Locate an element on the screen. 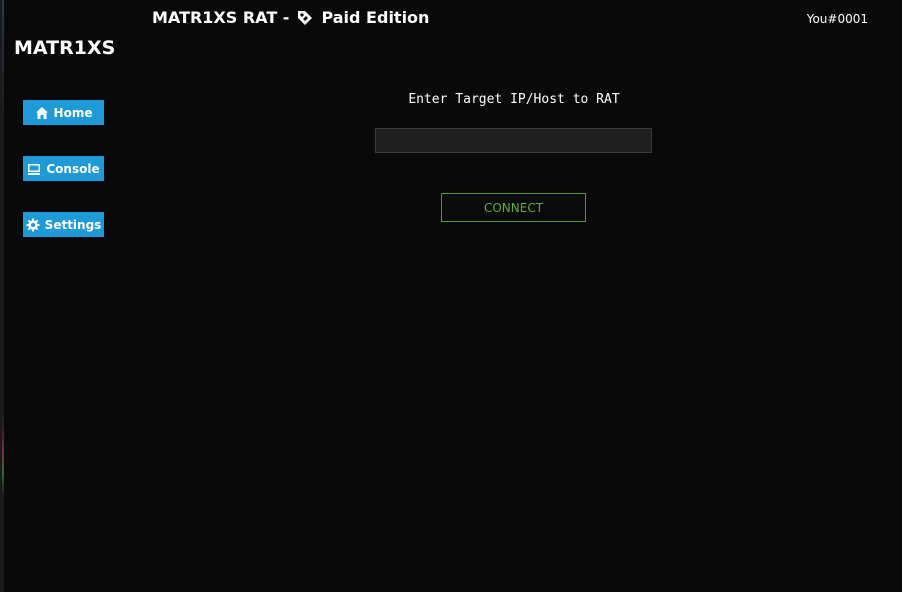 The image size is (902, 592). user-id: You#0001 is located at coordinates (837, 19).